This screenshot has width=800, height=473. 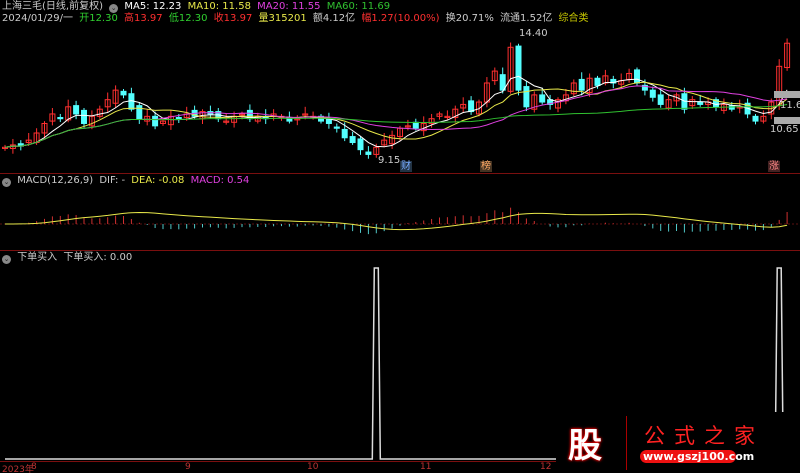 What do you see at coordinates (220, 180) in the screenshot?
I see `macd-value: MACD: 0.54` at bounding box center [220, 180].